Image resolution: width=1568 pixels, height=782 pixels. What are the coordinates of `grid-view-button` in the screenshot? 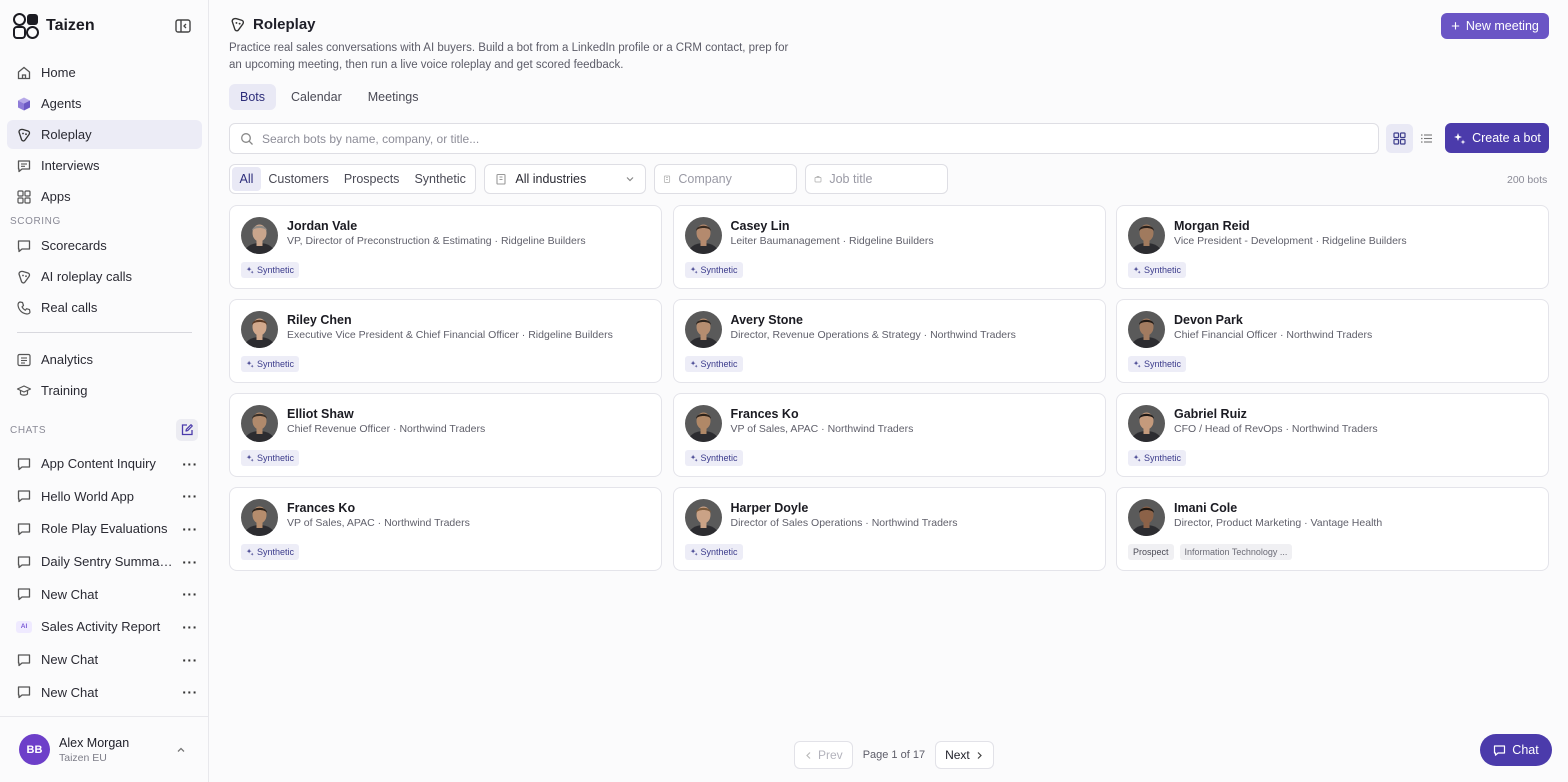 It's located at (1399, 138).